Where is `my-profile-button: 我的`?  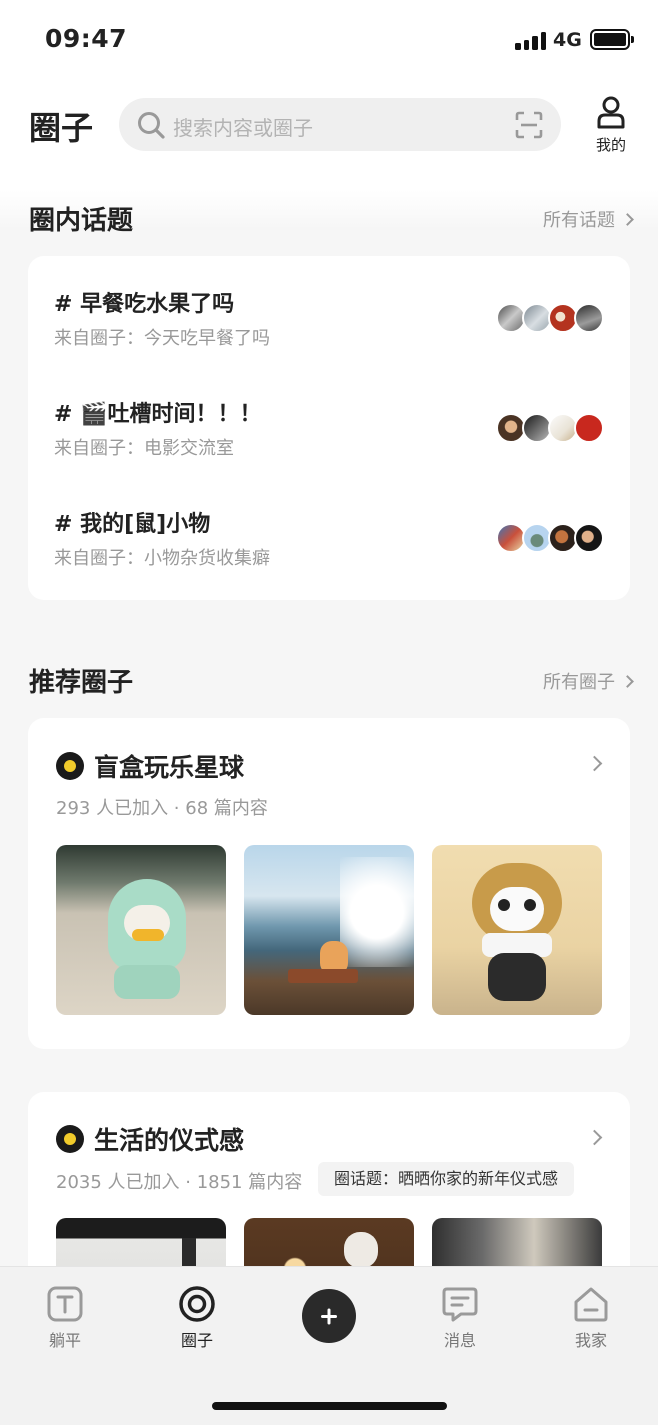 my-profile-button: 我的 is located at coordinates (611, 125).